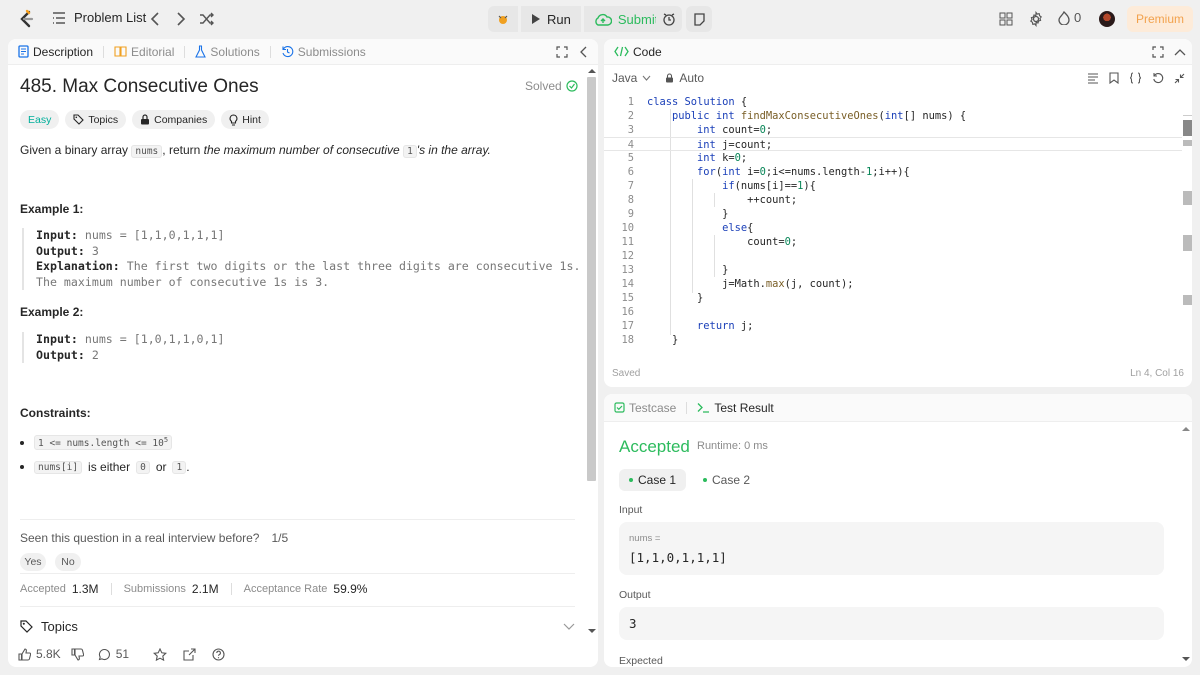  Describe the element at coordinates (79, 119) in the screenshot. I see `tag-icon` at that location.